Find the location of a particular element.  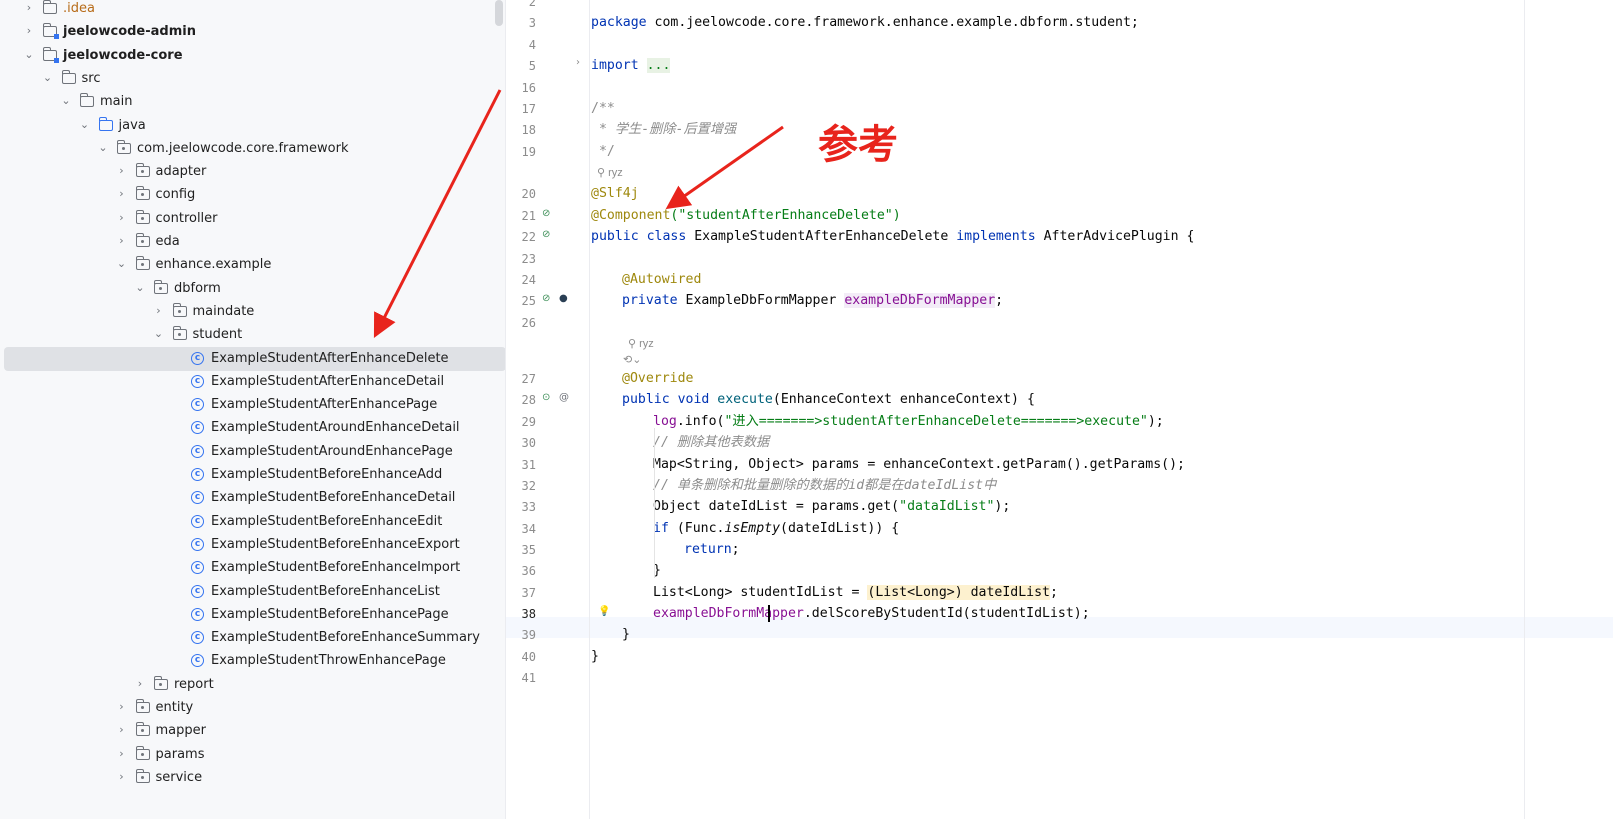

arrow-to-tree-item is located at coordinates (437, 214).